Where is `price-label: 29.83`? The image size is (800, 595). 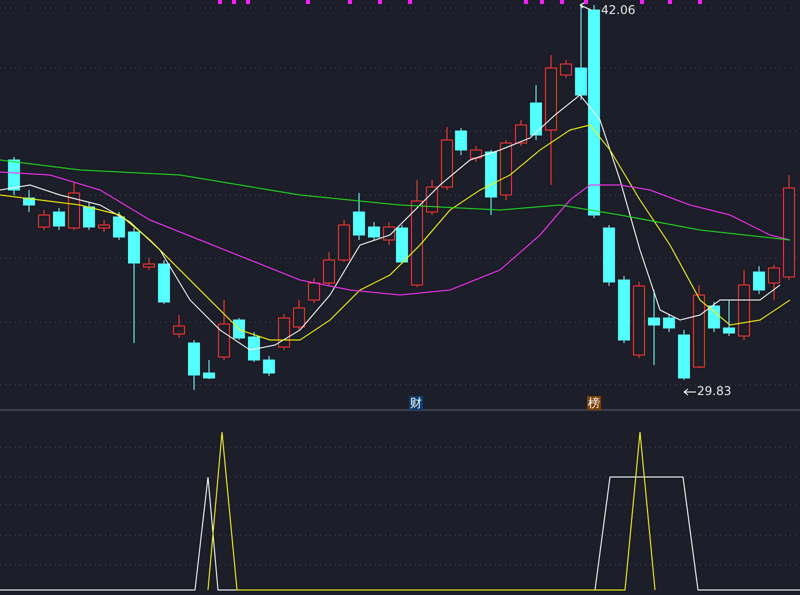
price-label: 29.83 is located at coordinates (714, 391).